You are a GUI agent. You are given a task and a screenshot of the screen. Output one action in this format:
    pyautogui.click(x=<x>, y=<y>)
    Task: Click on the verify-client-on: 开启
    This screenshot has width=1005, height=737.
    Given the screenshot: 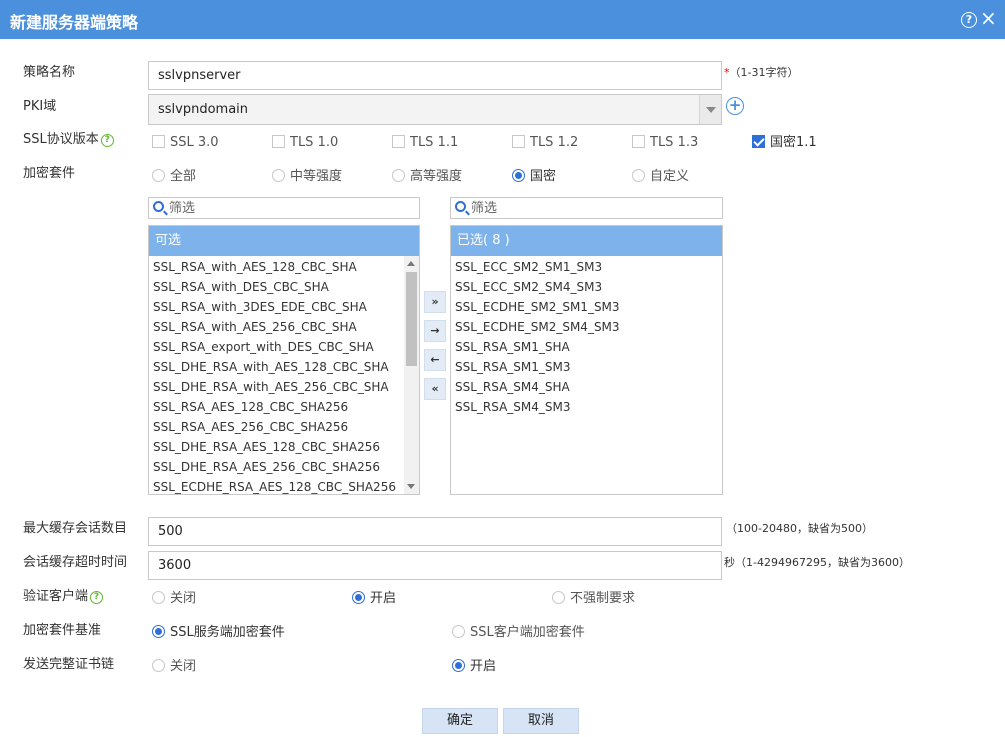 What is the action you would take?
    pyautogui.click(x=374, y=599)
    